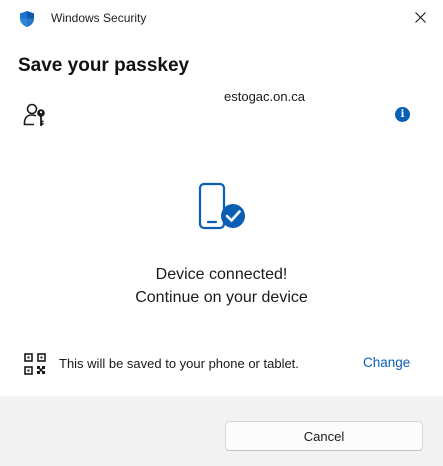  I want to click on close-button, so click(420, 19).